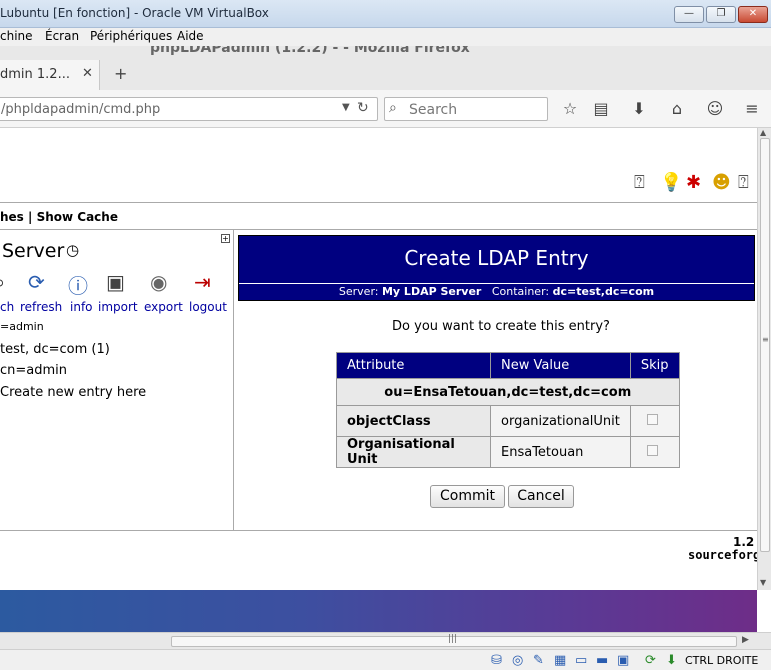 This screenshot has height=670, width=771. Describe the element at coordinates (722, 555) in the screenshot. I see `sourceforge-logo: sourceforg` at that location.